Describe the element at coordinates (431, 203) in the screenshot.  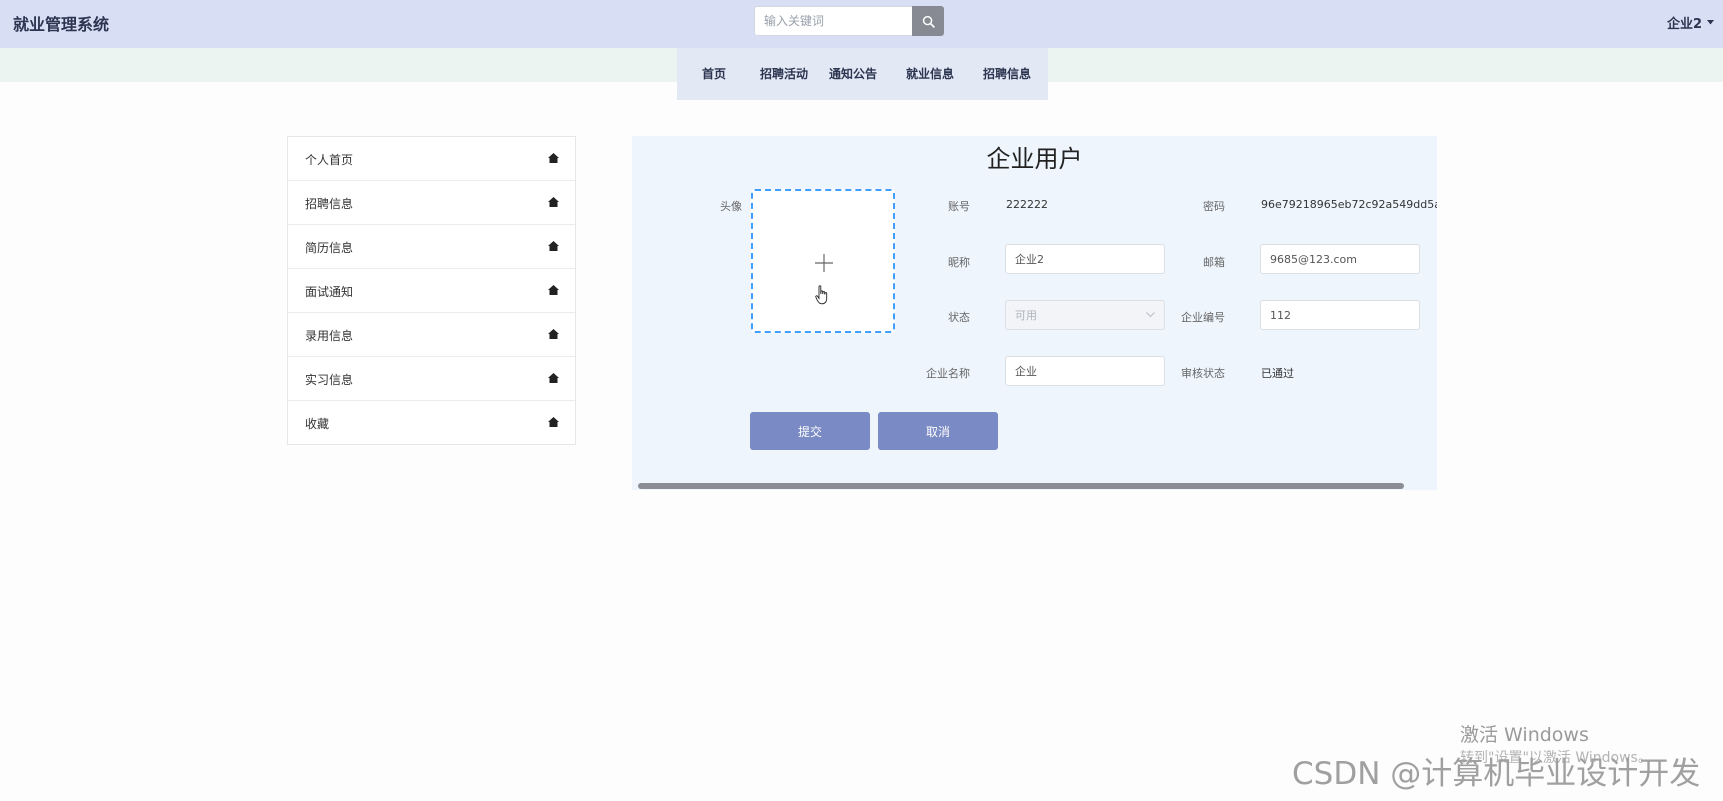
I see `sidebar-item-recruit-info: 招聘信息` at that location.